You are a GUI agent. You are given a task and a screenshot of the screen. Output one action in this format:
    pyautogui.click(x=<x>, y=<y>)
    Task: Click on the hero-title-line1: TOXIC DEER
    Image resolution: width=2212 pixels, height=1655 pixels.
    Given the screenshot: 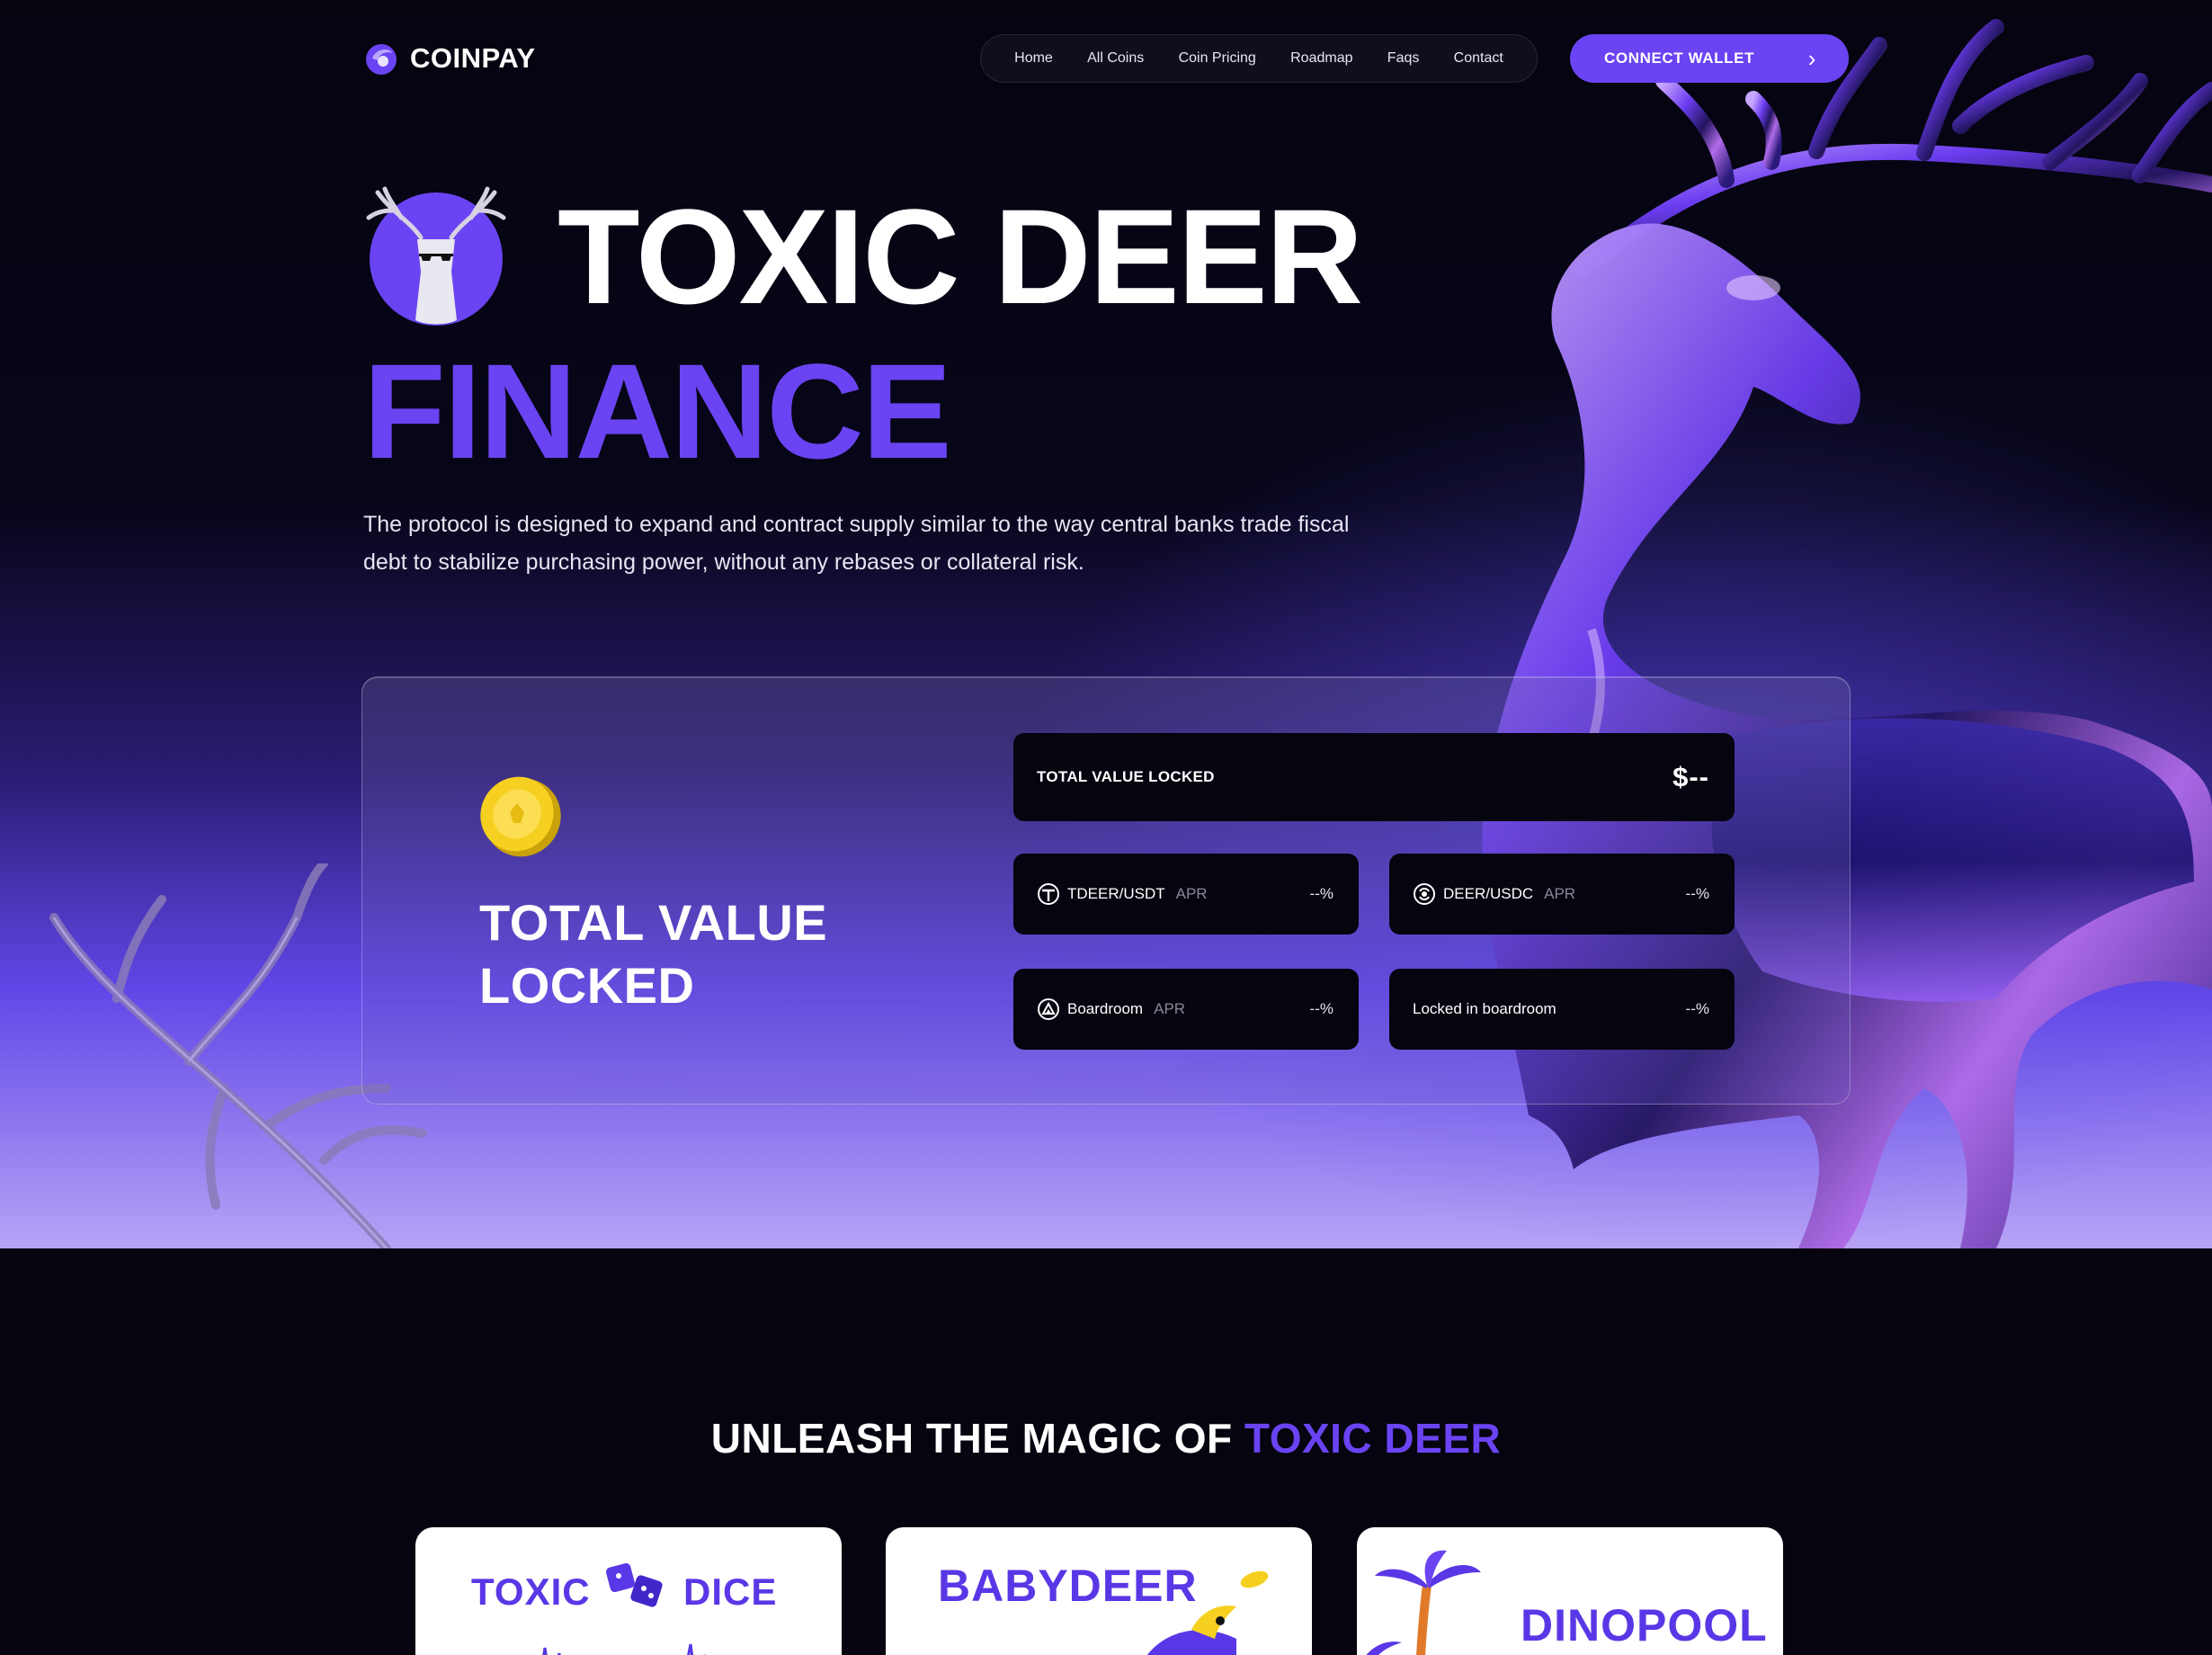 What is the action you would take?
    pyautogui.click(x=960, y=257)
    